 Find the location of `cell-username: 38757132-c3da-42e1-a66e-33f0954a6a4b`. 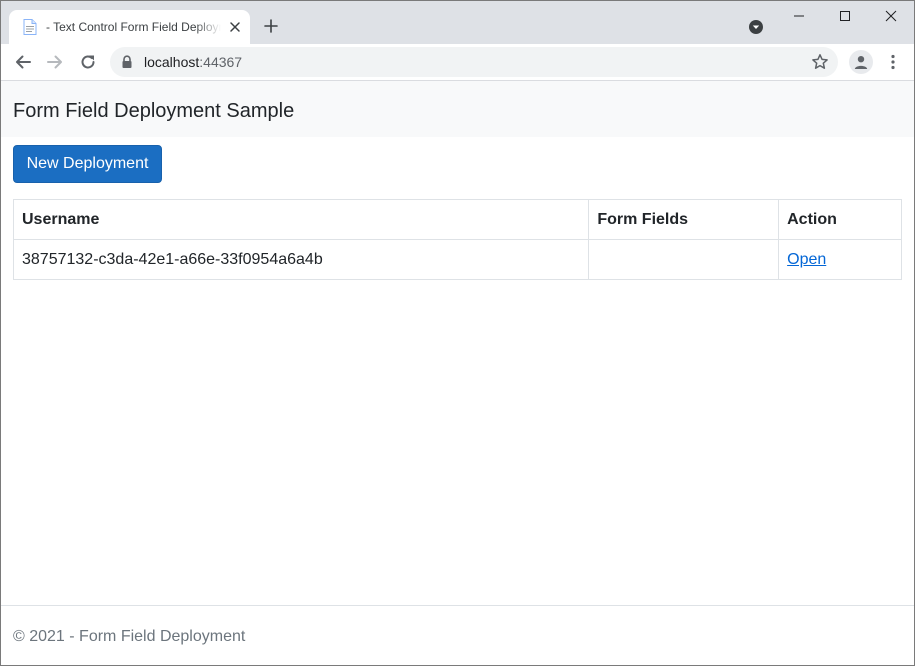

cell-username: 38757132-c3da-42e1-a66e-33f0954a6a4b is located at coordinates (301, 259).